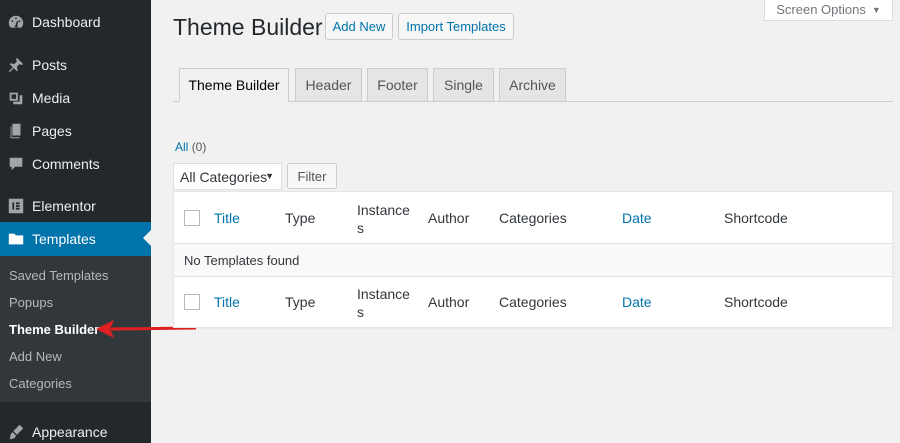 This screenshot has height=443, width=900. I want to click on column-instances-footer: Instance s, so click(383, 303).